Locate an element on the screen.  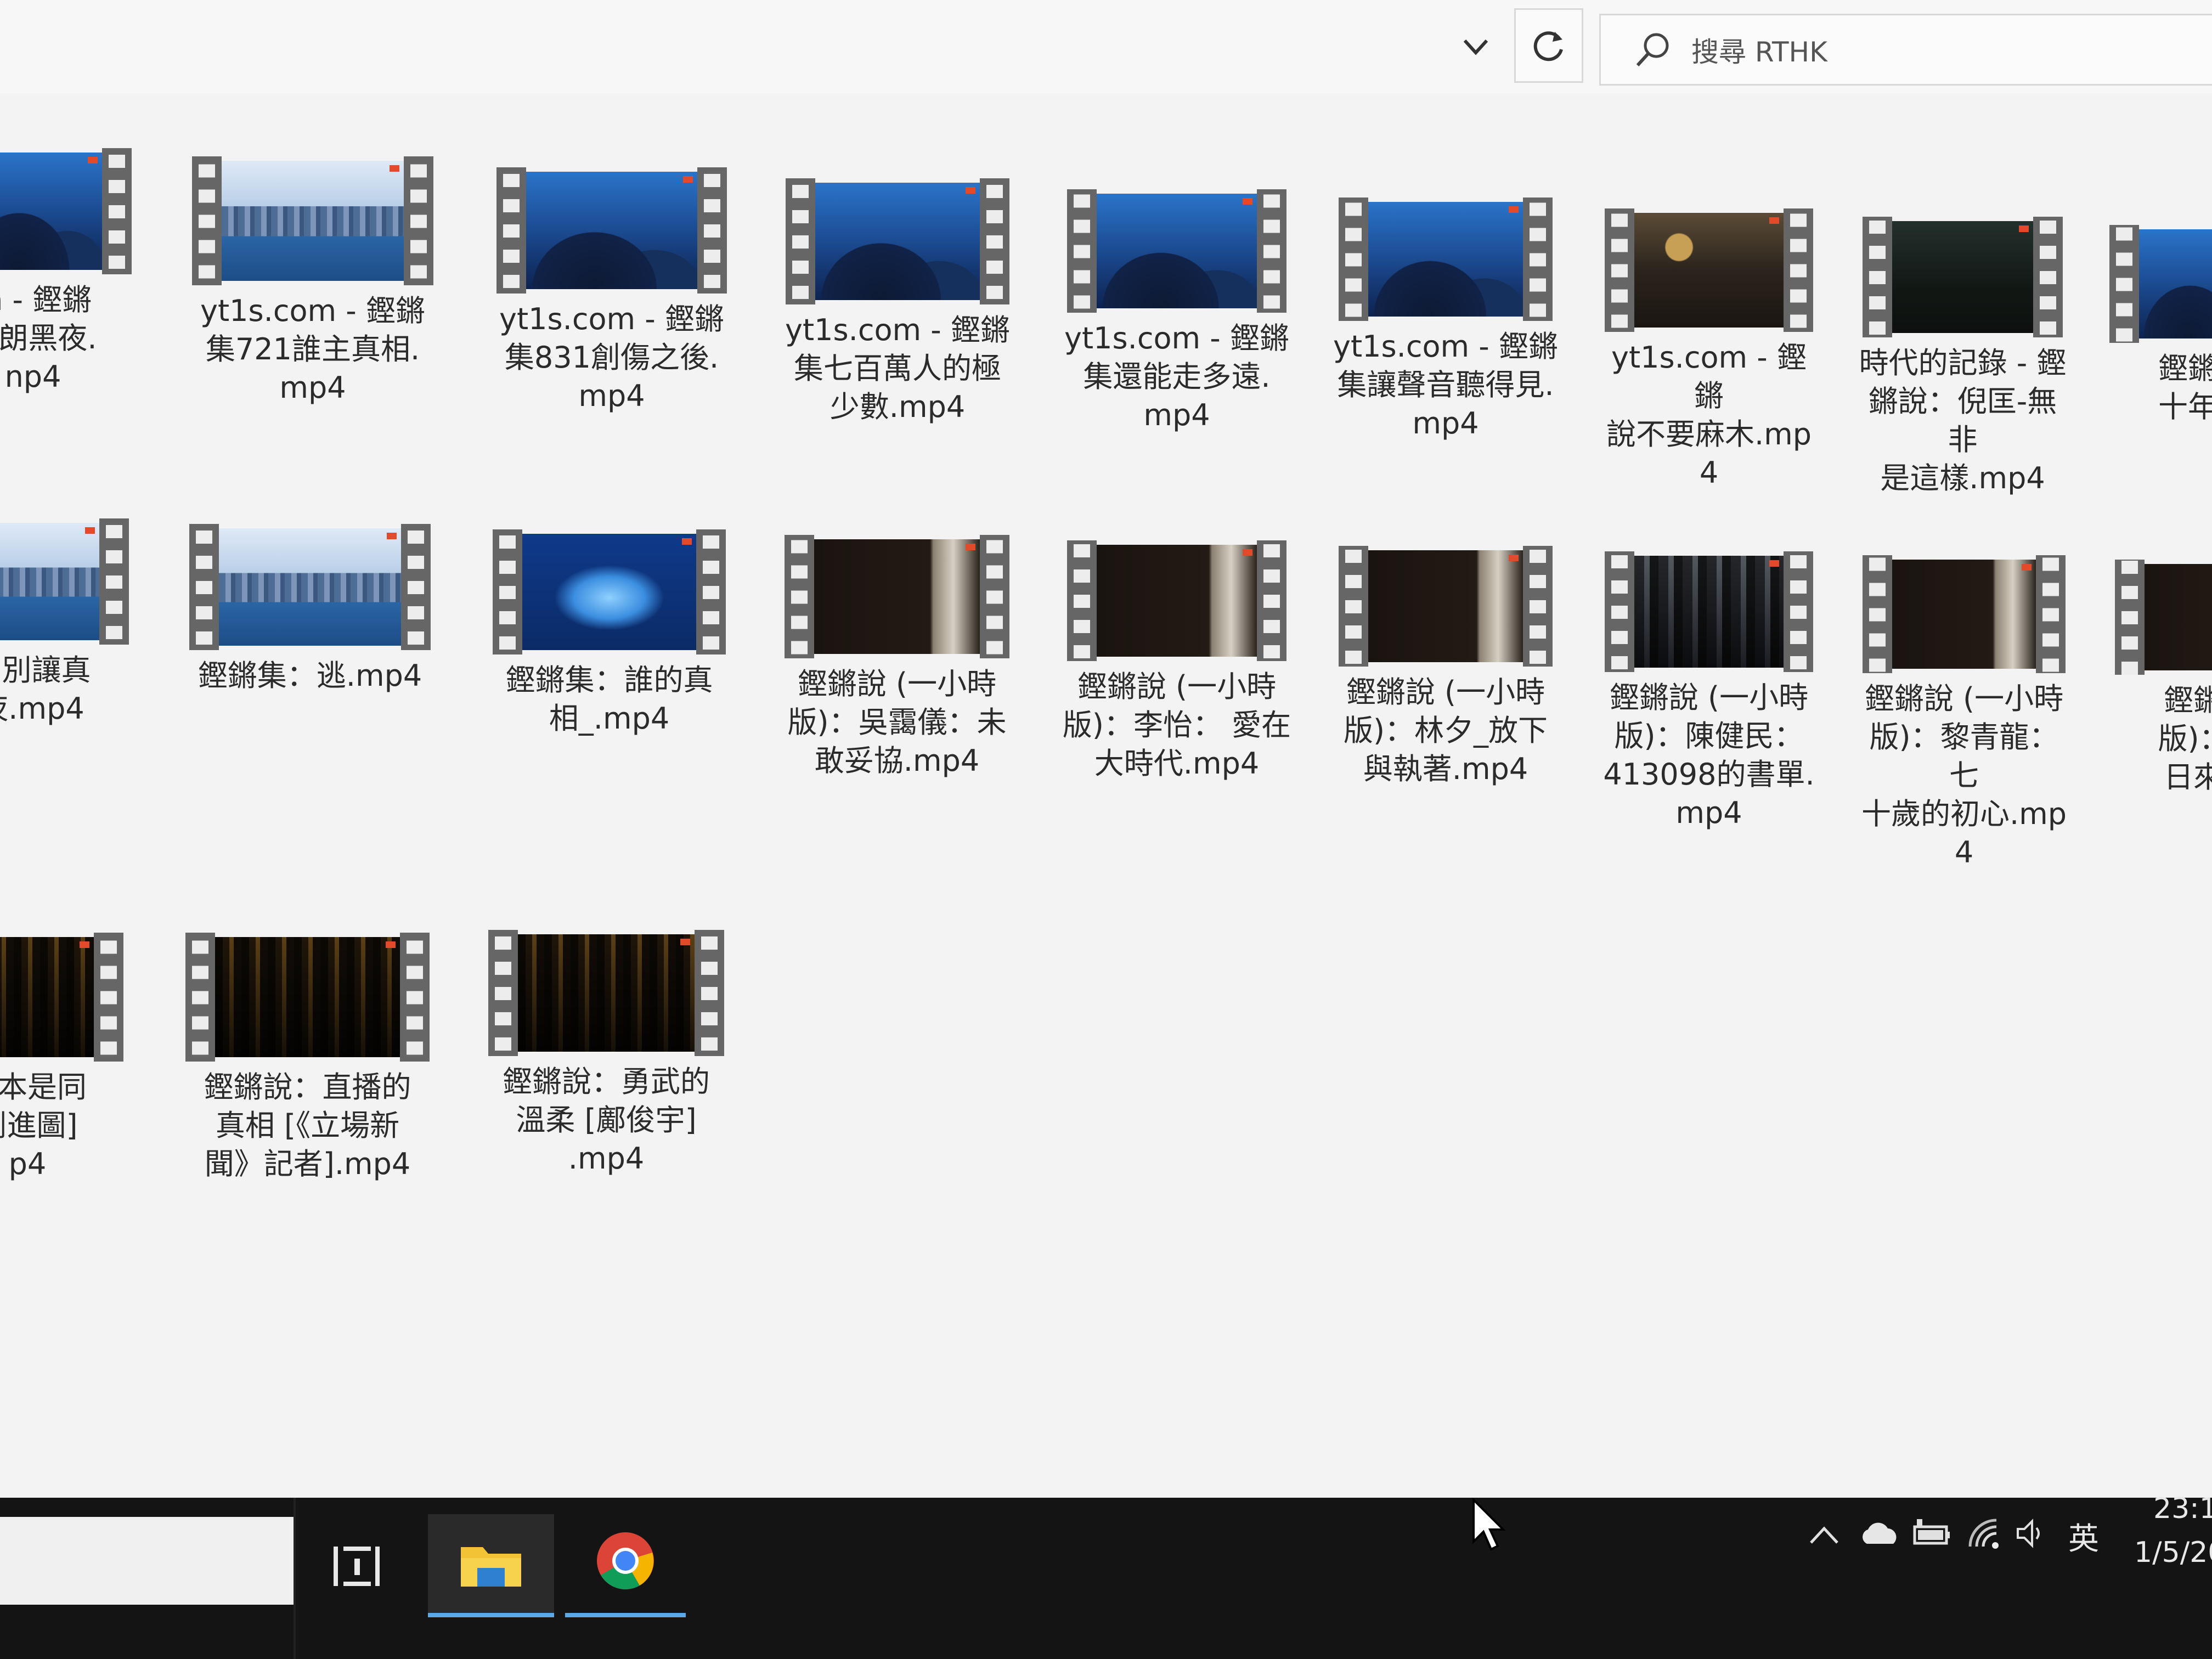
video-file-item: 鏗鏘說 (一小時 版)：黎青龍：七 十歲的初心.mp4 is located at coordinates (1964, 713).